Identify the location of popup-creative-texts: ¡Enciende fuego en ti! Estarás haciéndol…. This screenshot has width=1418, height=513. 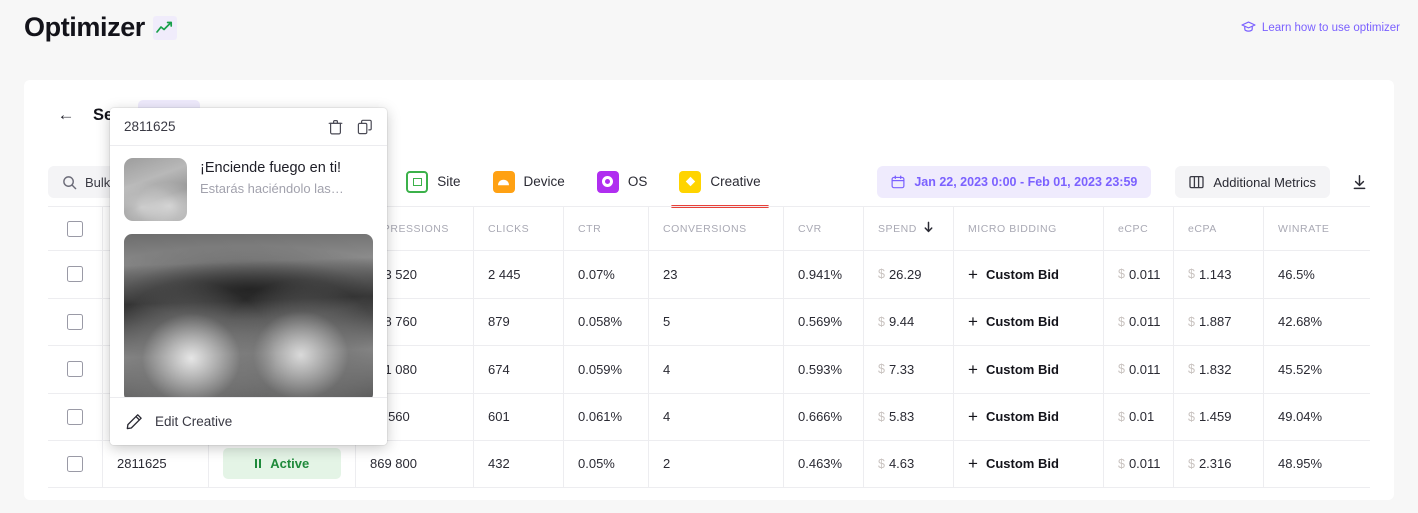
(272, 177).